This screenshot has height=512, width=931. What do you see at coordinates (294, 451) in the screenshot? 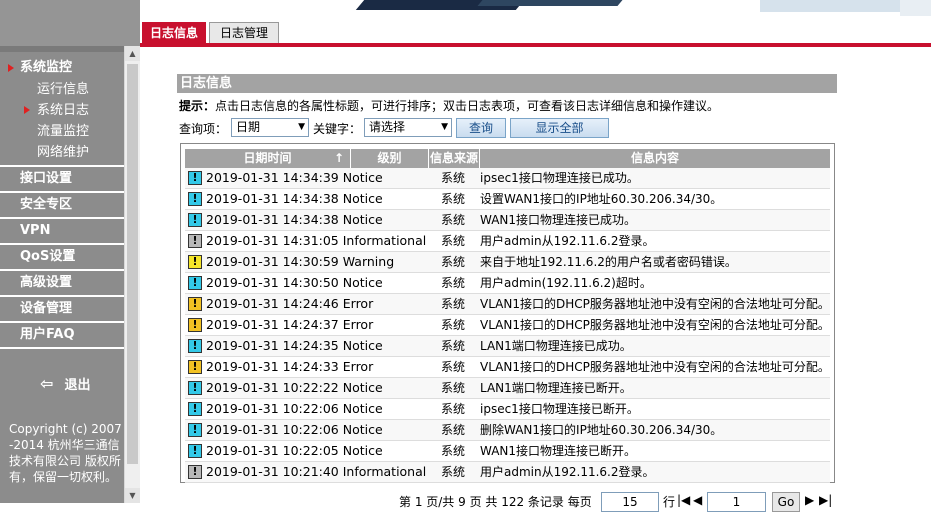
I see `log-datetime-level: 2019-01-31 10:22:05 Notice` at bounding box center [294, 451].